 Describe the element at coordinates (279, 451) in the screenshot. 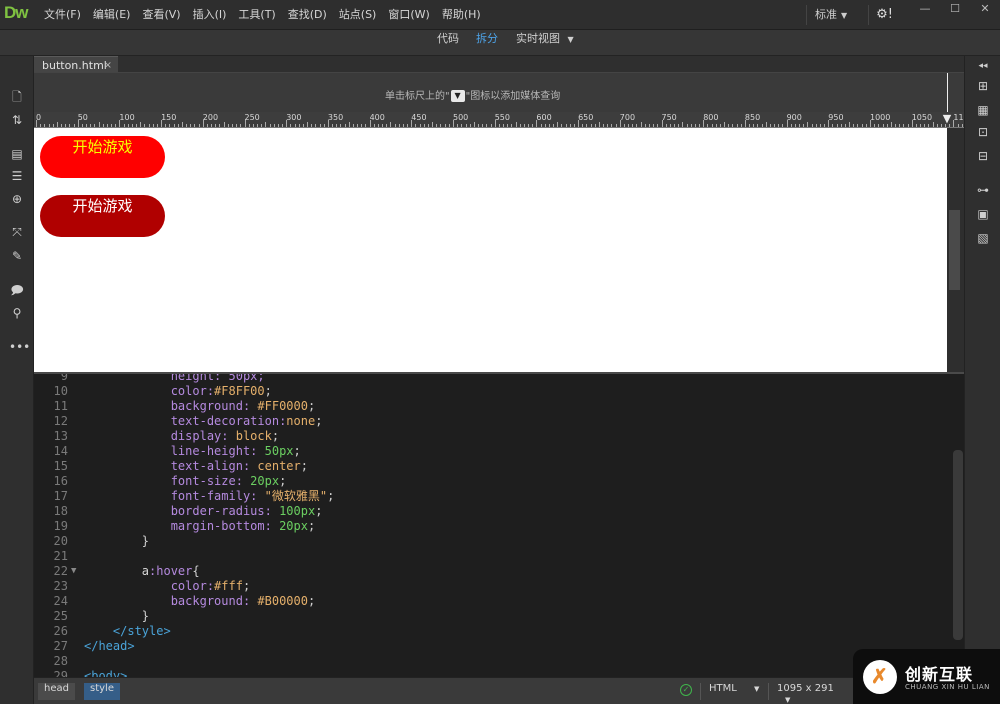

I see `code-token: 50px` at that location.